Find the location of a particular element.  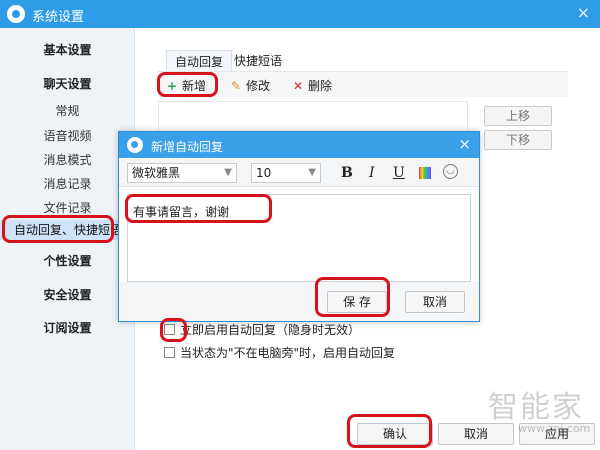

tab-quick-phrases: 快捷短语 is located at coordinates (258, 60).